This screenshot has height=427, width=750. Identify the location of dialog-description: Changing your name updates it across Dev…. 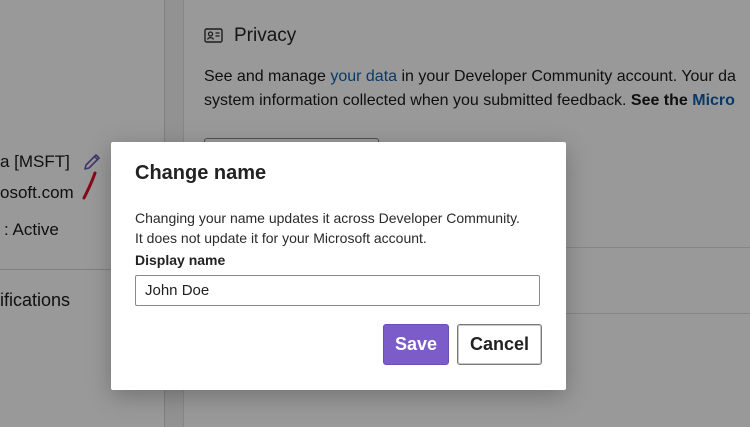
(340, 228).